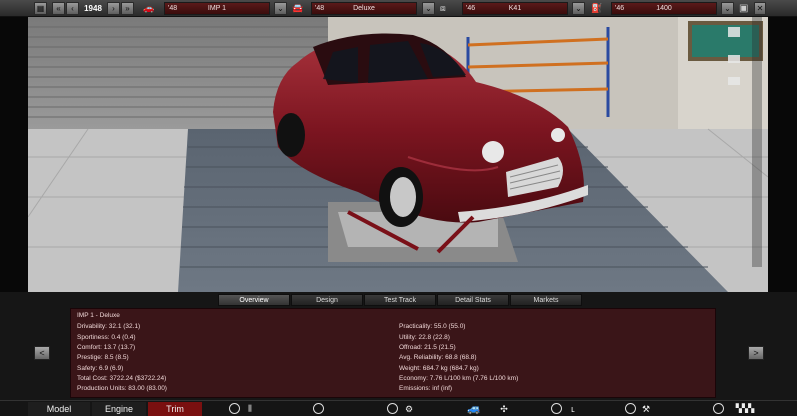 This screenshot has width=797, height=416. I want to click on stat-weight: Weight: 684.7 kg (684.7 kg), so click(439, 368).